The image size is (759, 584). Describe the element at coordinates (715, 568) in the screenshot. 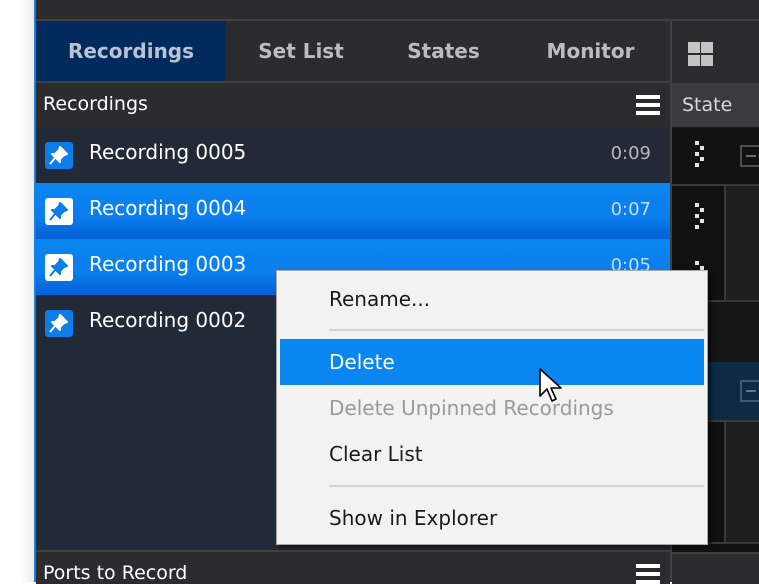

I see `state-footer` at that location.